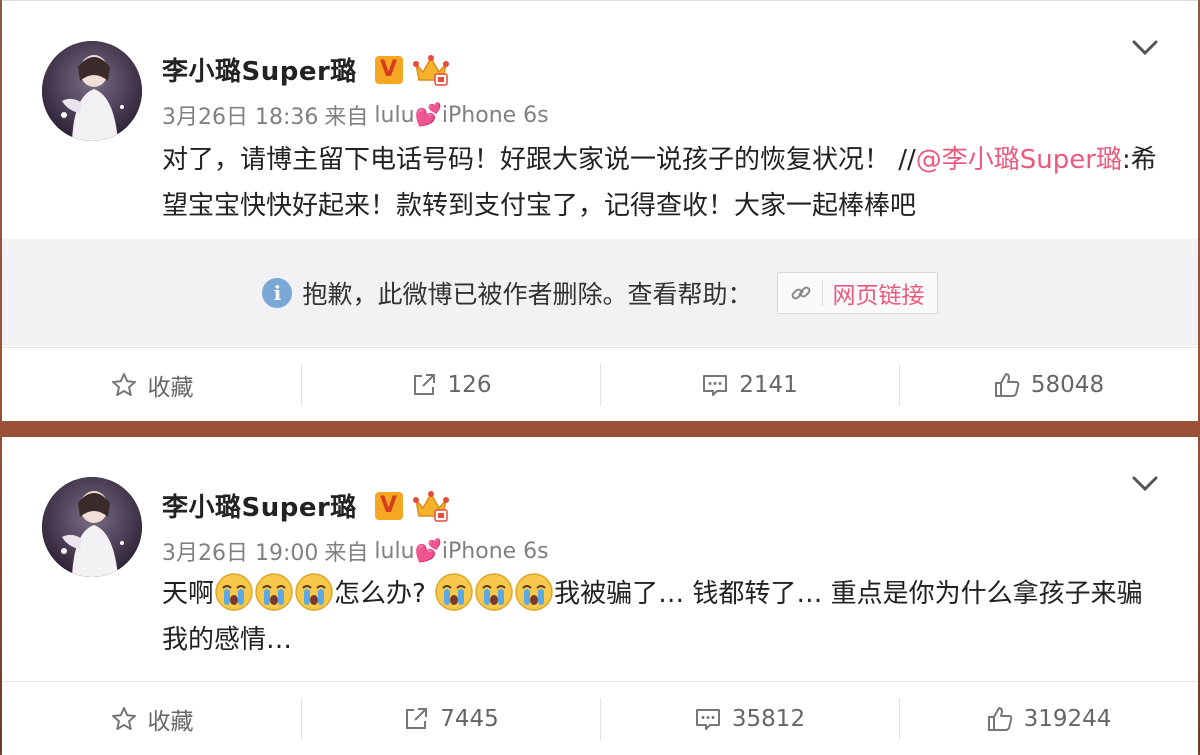 The width and height of the screenshot is (1200, 755). What do you see at coordinates (380, 594) in the screenshot?
I see `content-text: 怎么办?` at bounding box center [380, 594].